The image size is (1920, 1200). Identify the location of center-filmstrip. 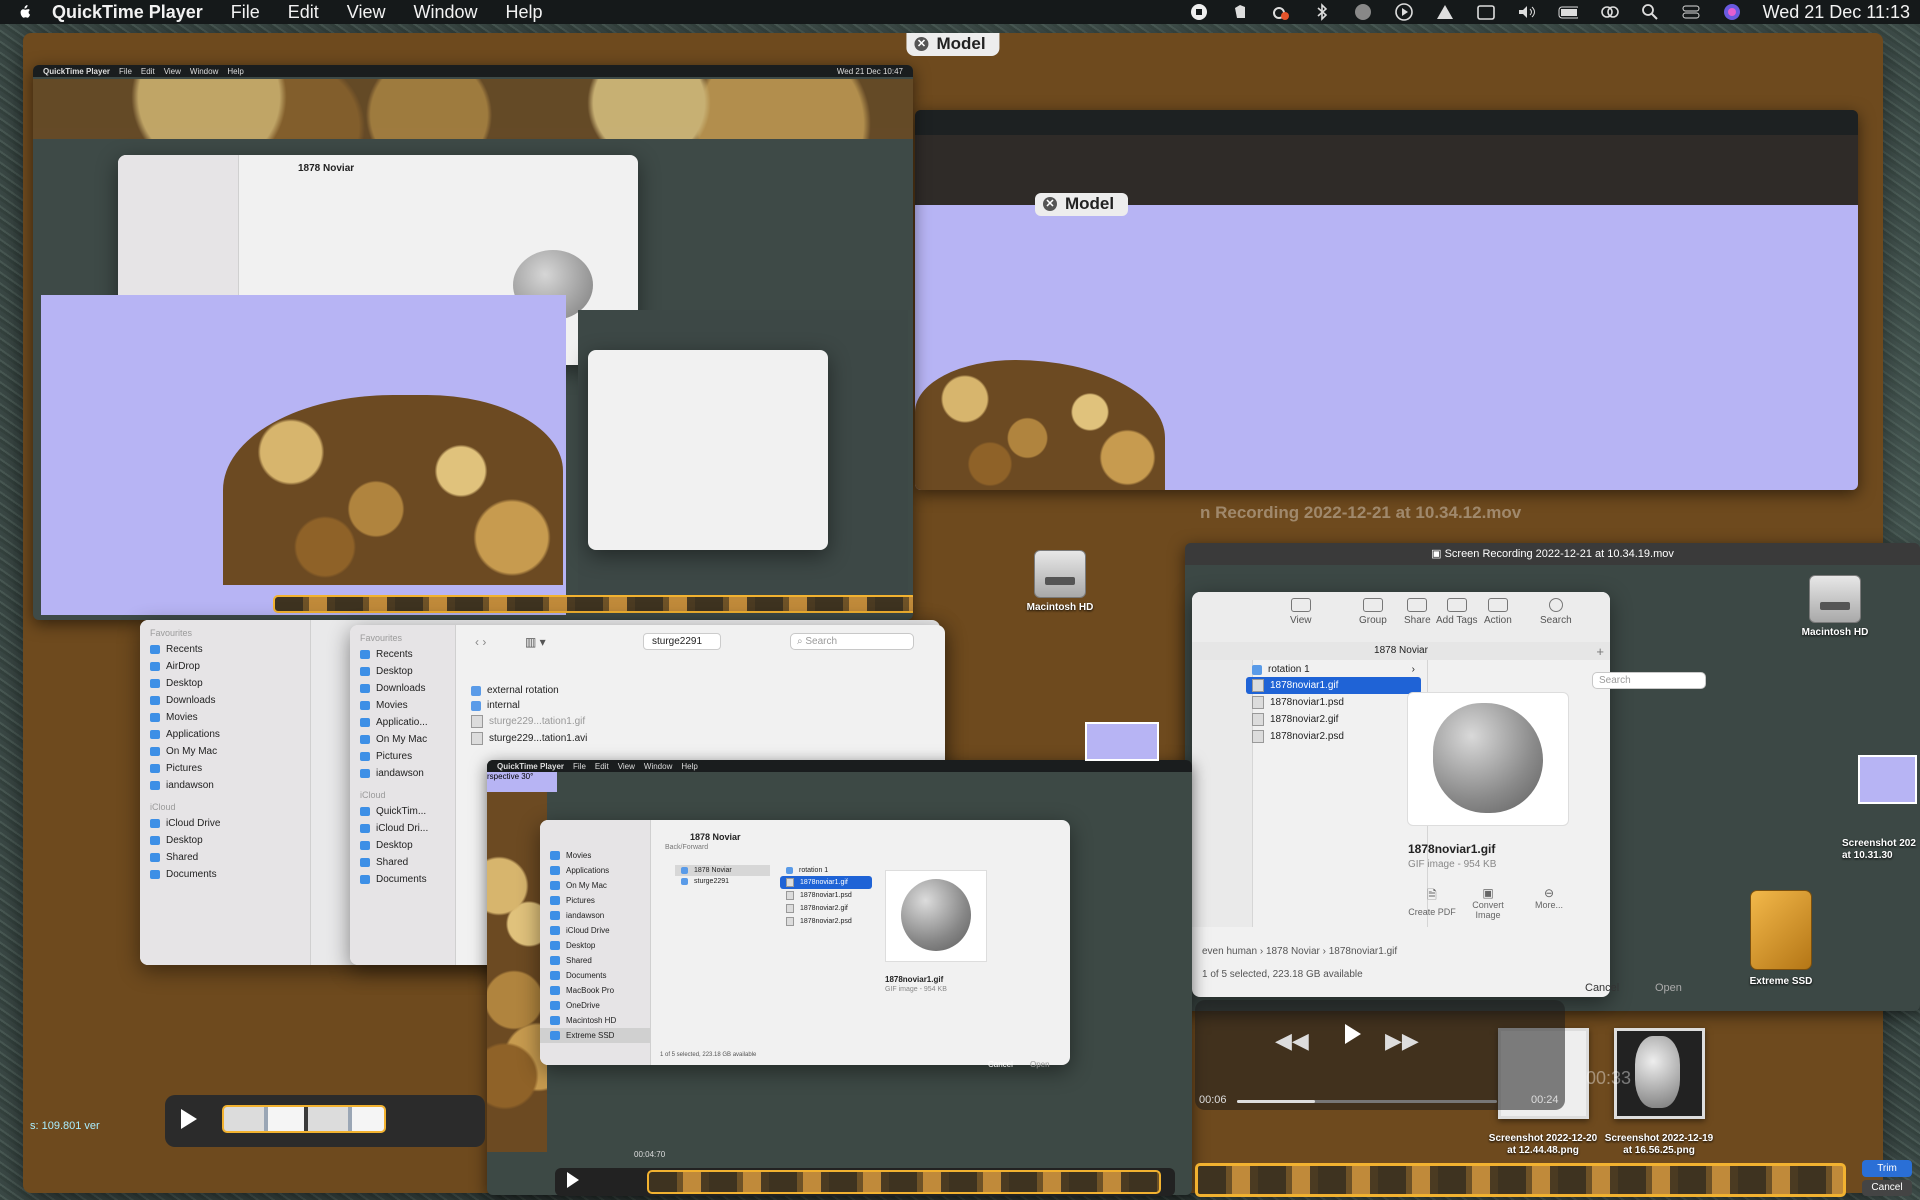
(904, 1182).